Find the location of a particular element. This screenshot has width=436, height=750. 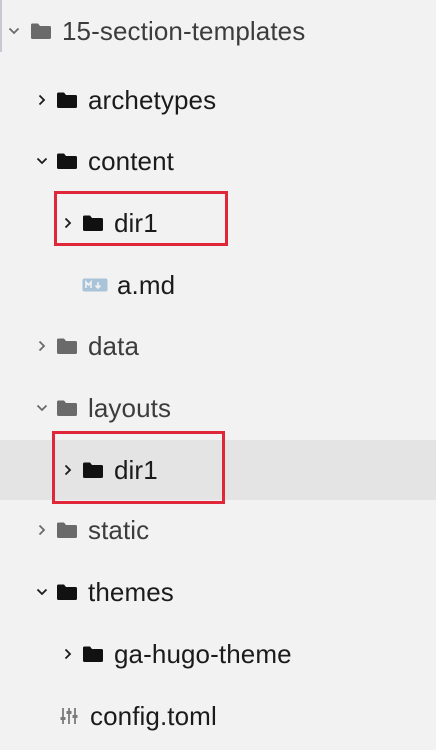

tree-item-label: content is located at coordinates (131, 160).